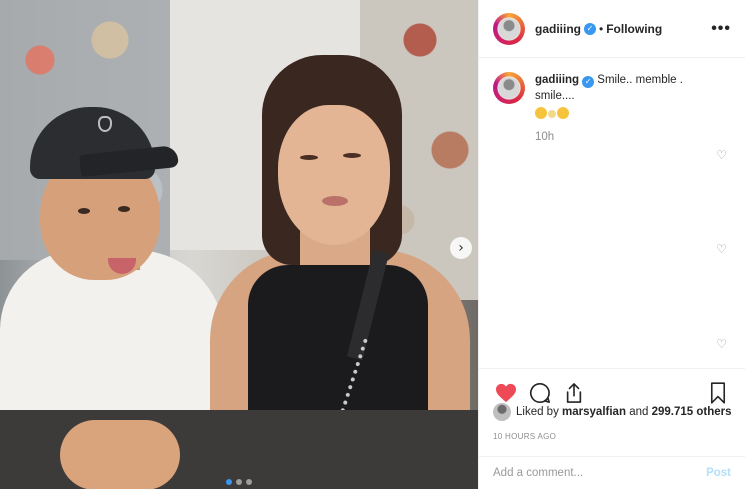 This screenshot has width=745, height=489. What do you see at coordinates (334, 175) in the screenshot?
I see `photo-woman-face` at bounding box center [334, 175].